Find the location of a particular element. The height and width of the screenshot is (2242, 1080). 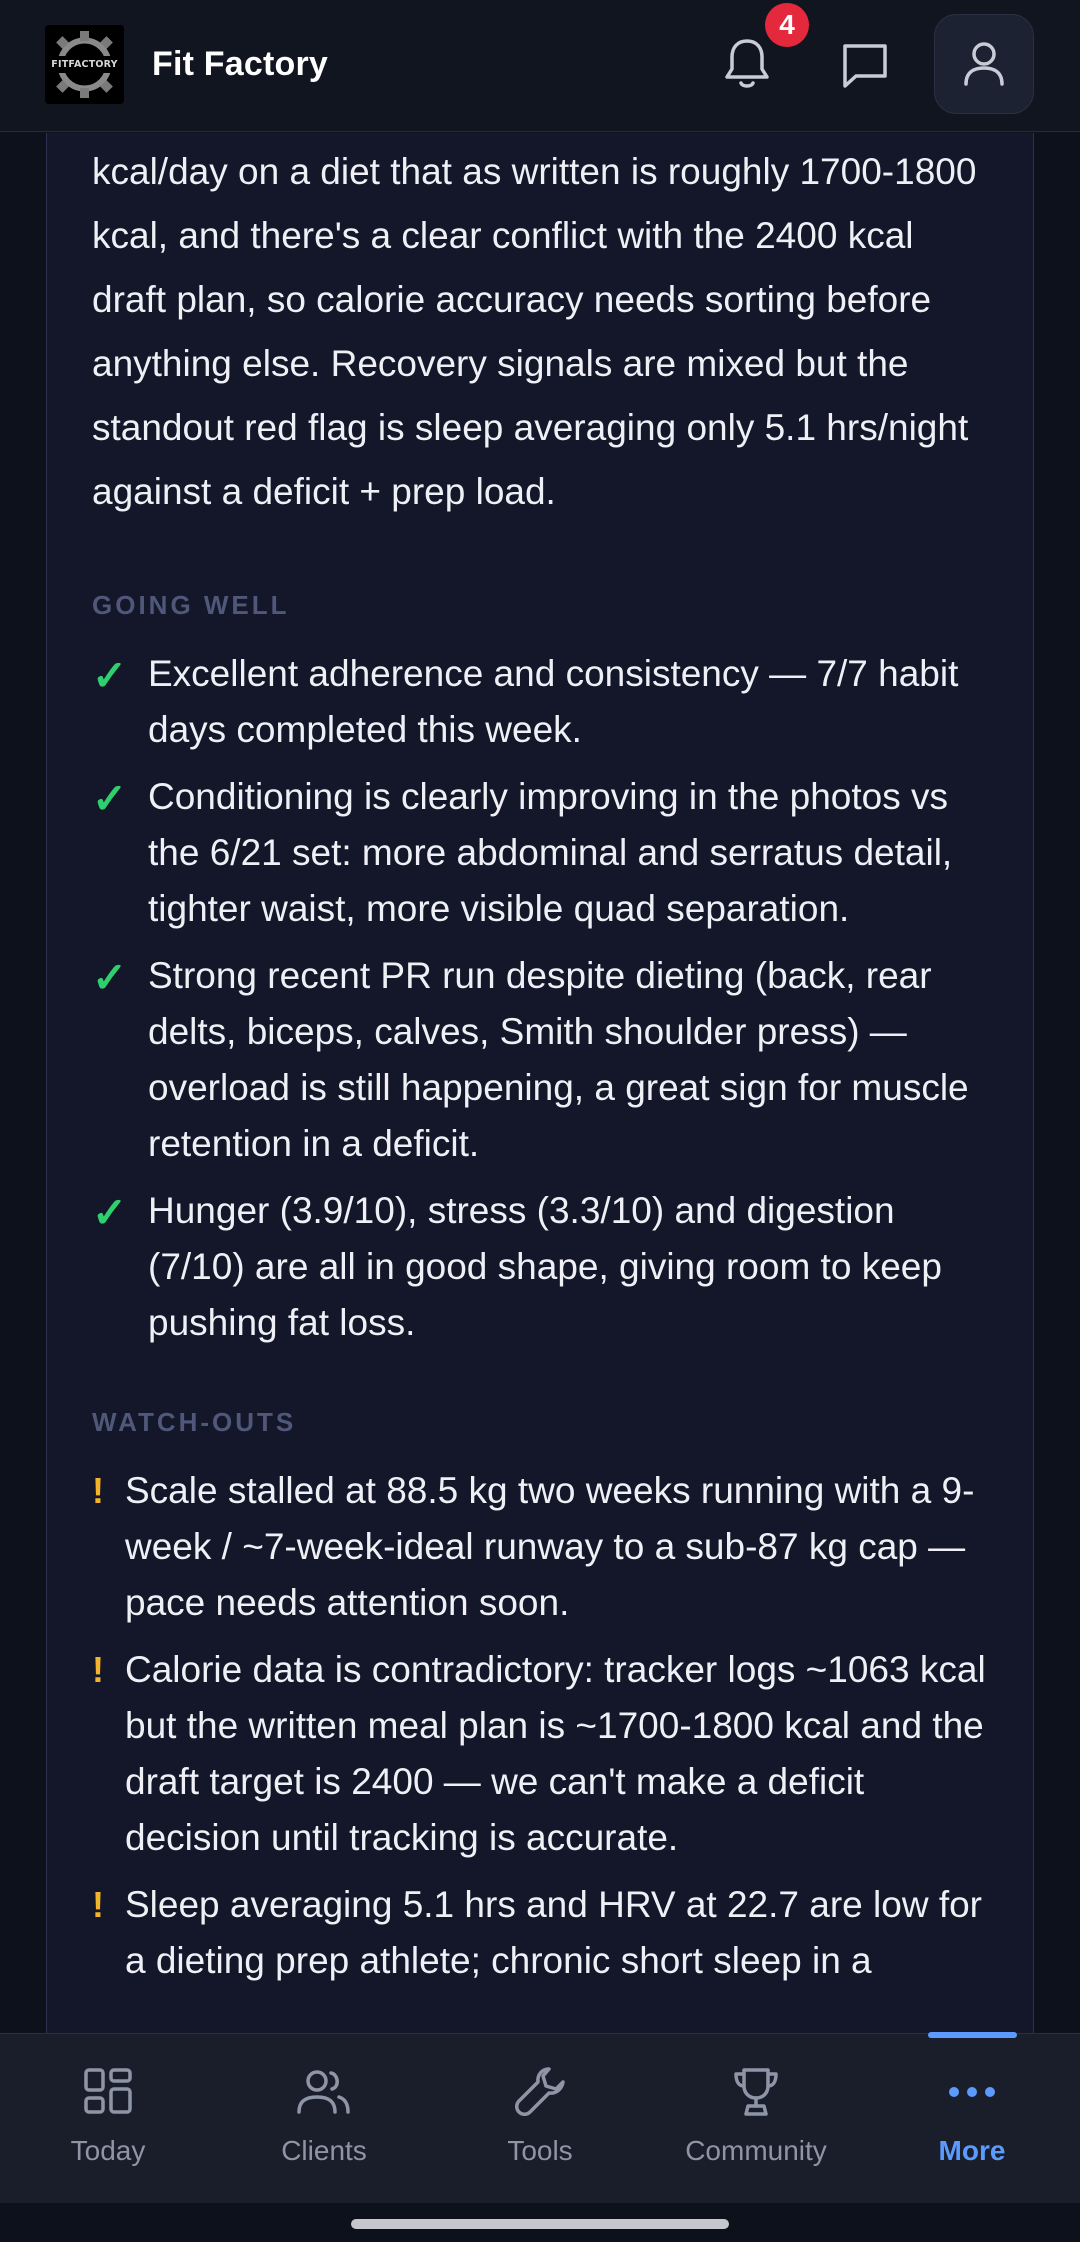

nav-label-today: Today is located at coordinates (108, 2150).